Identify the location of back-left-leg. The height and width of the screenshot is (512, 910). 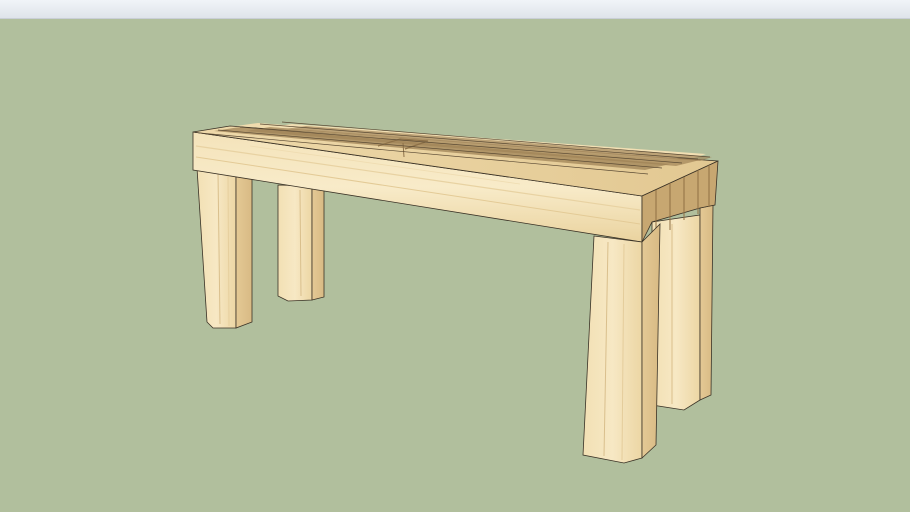
(301, 243).